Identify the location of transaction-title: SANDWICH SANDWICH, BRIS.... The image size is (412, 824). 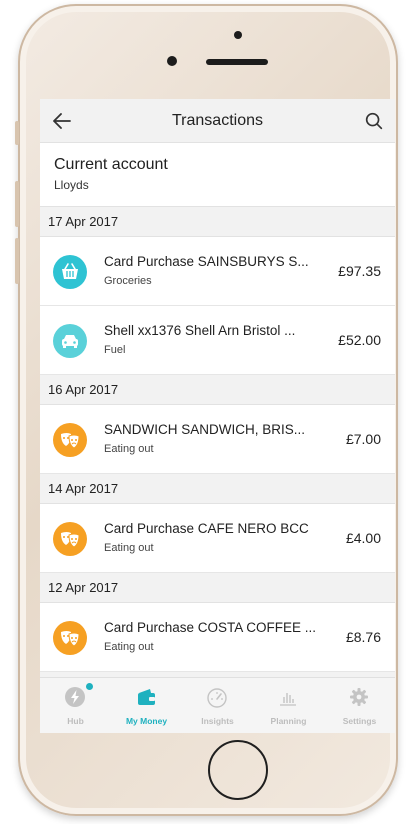
(205, 429).